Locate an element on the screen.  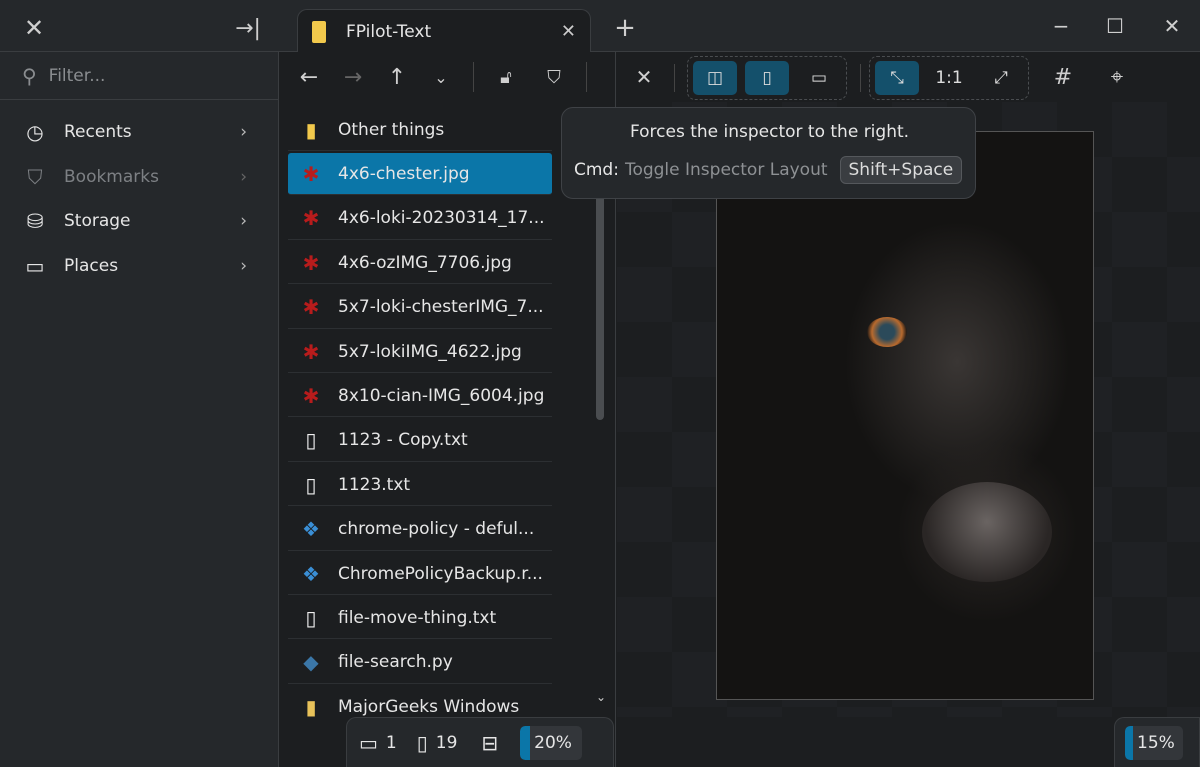
file-count: 19 is located at coordinates (446, 742).